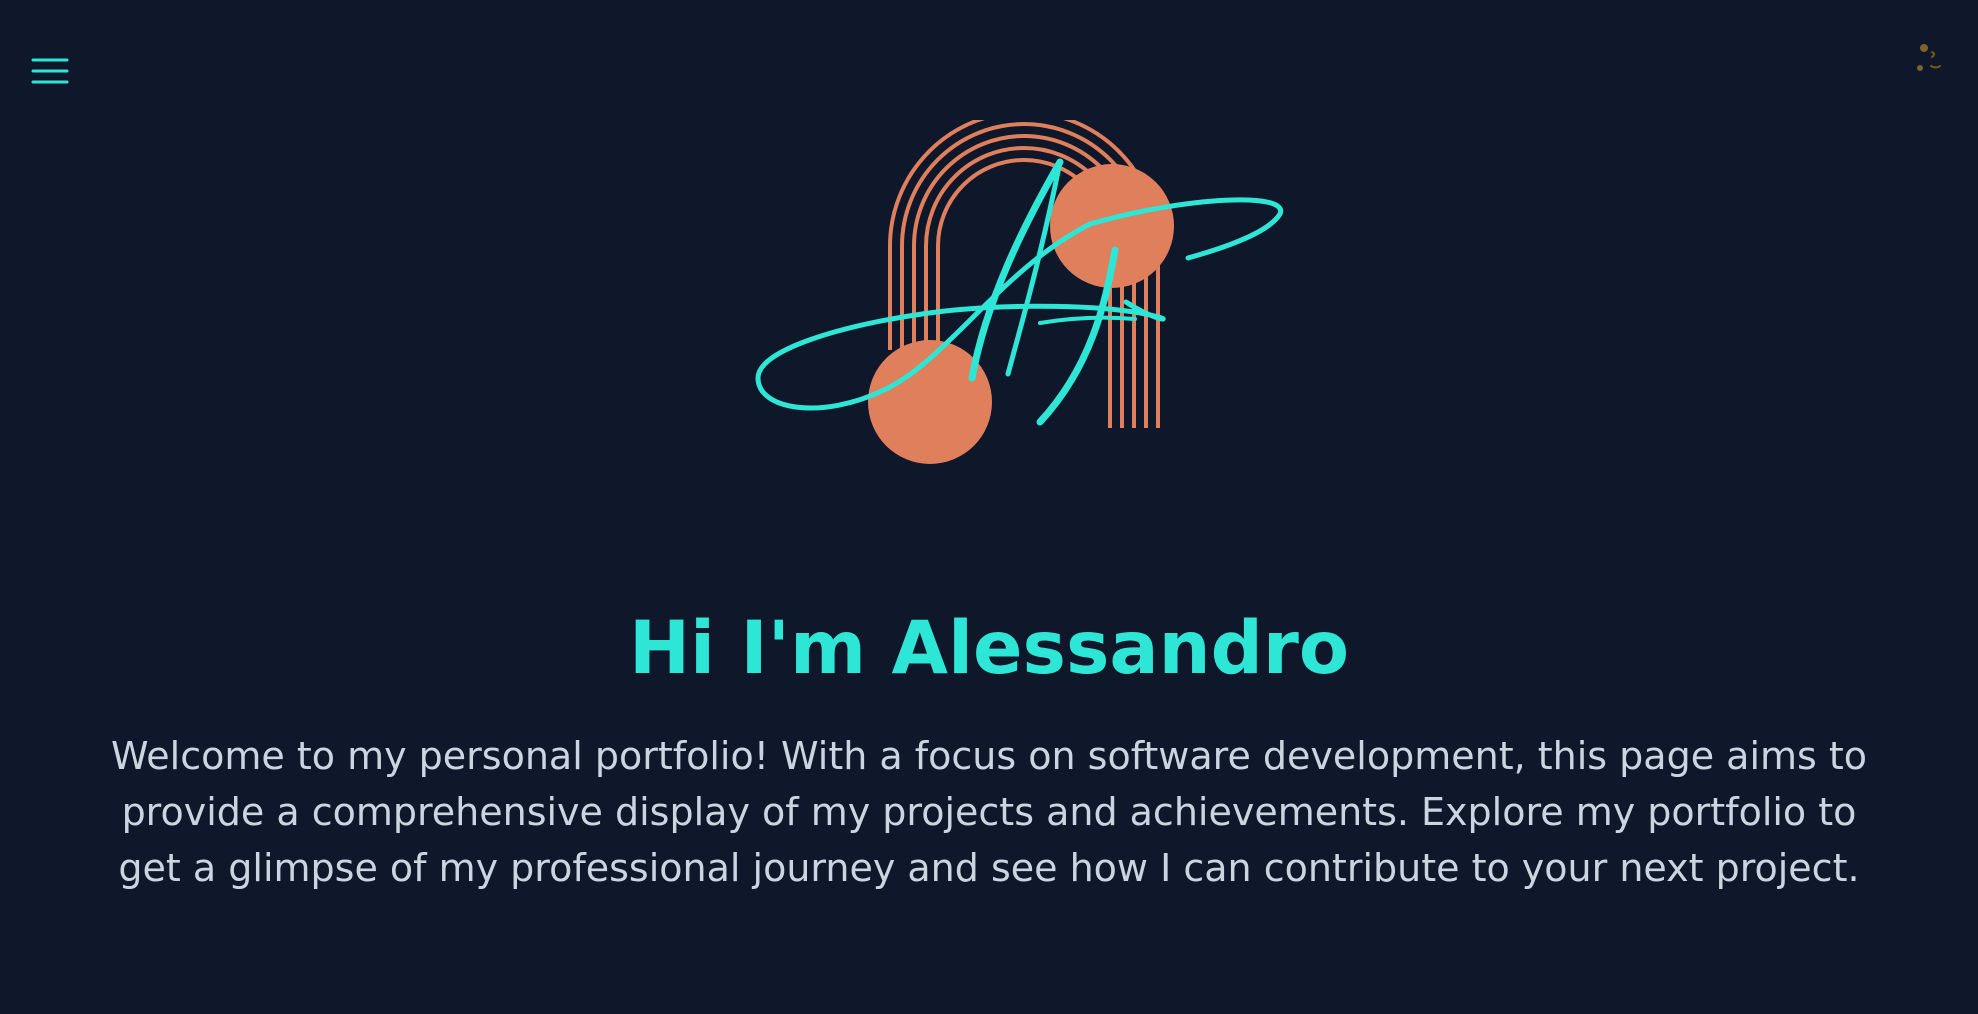 This screenshot has height=1014, width=1978. I want to click on hamburger-menu-icon, so click(50, 71).